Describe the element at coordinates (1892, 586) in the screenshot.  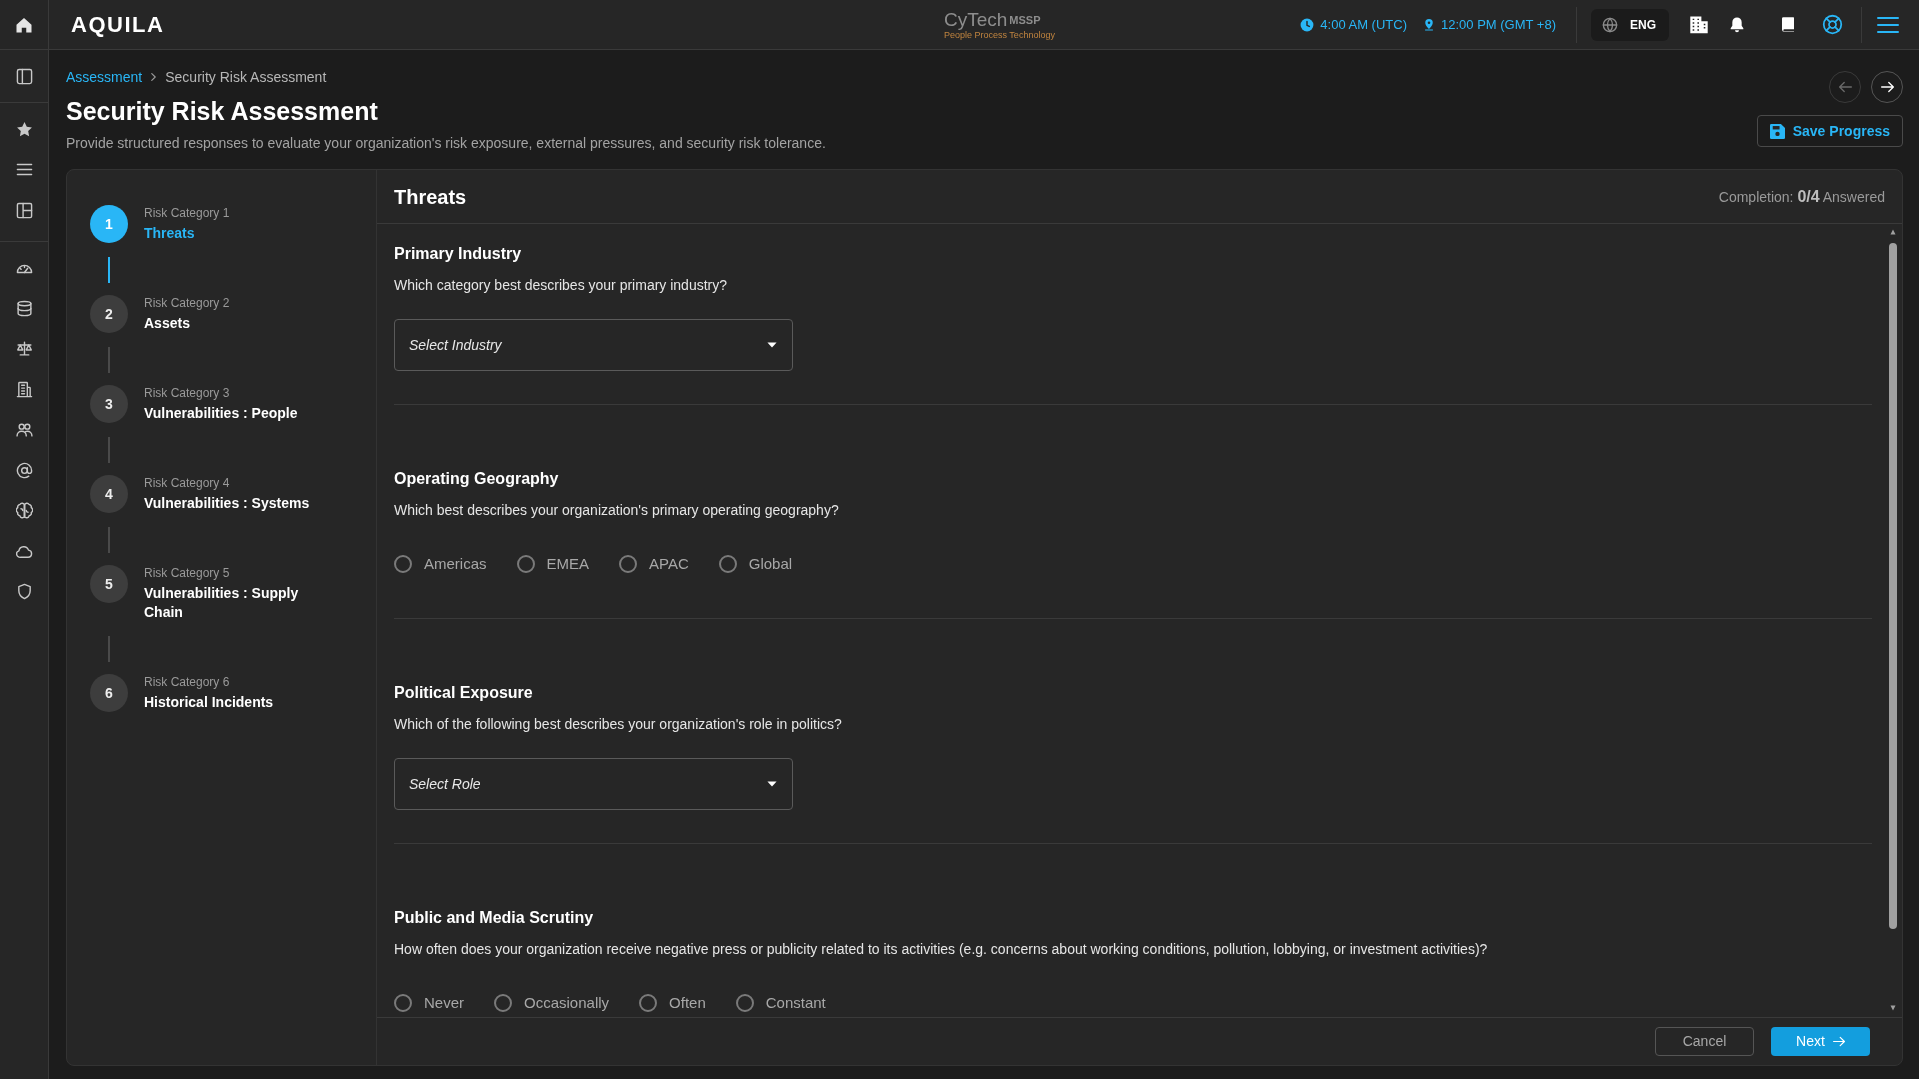
I see `scrollbar-thumb` at that location.